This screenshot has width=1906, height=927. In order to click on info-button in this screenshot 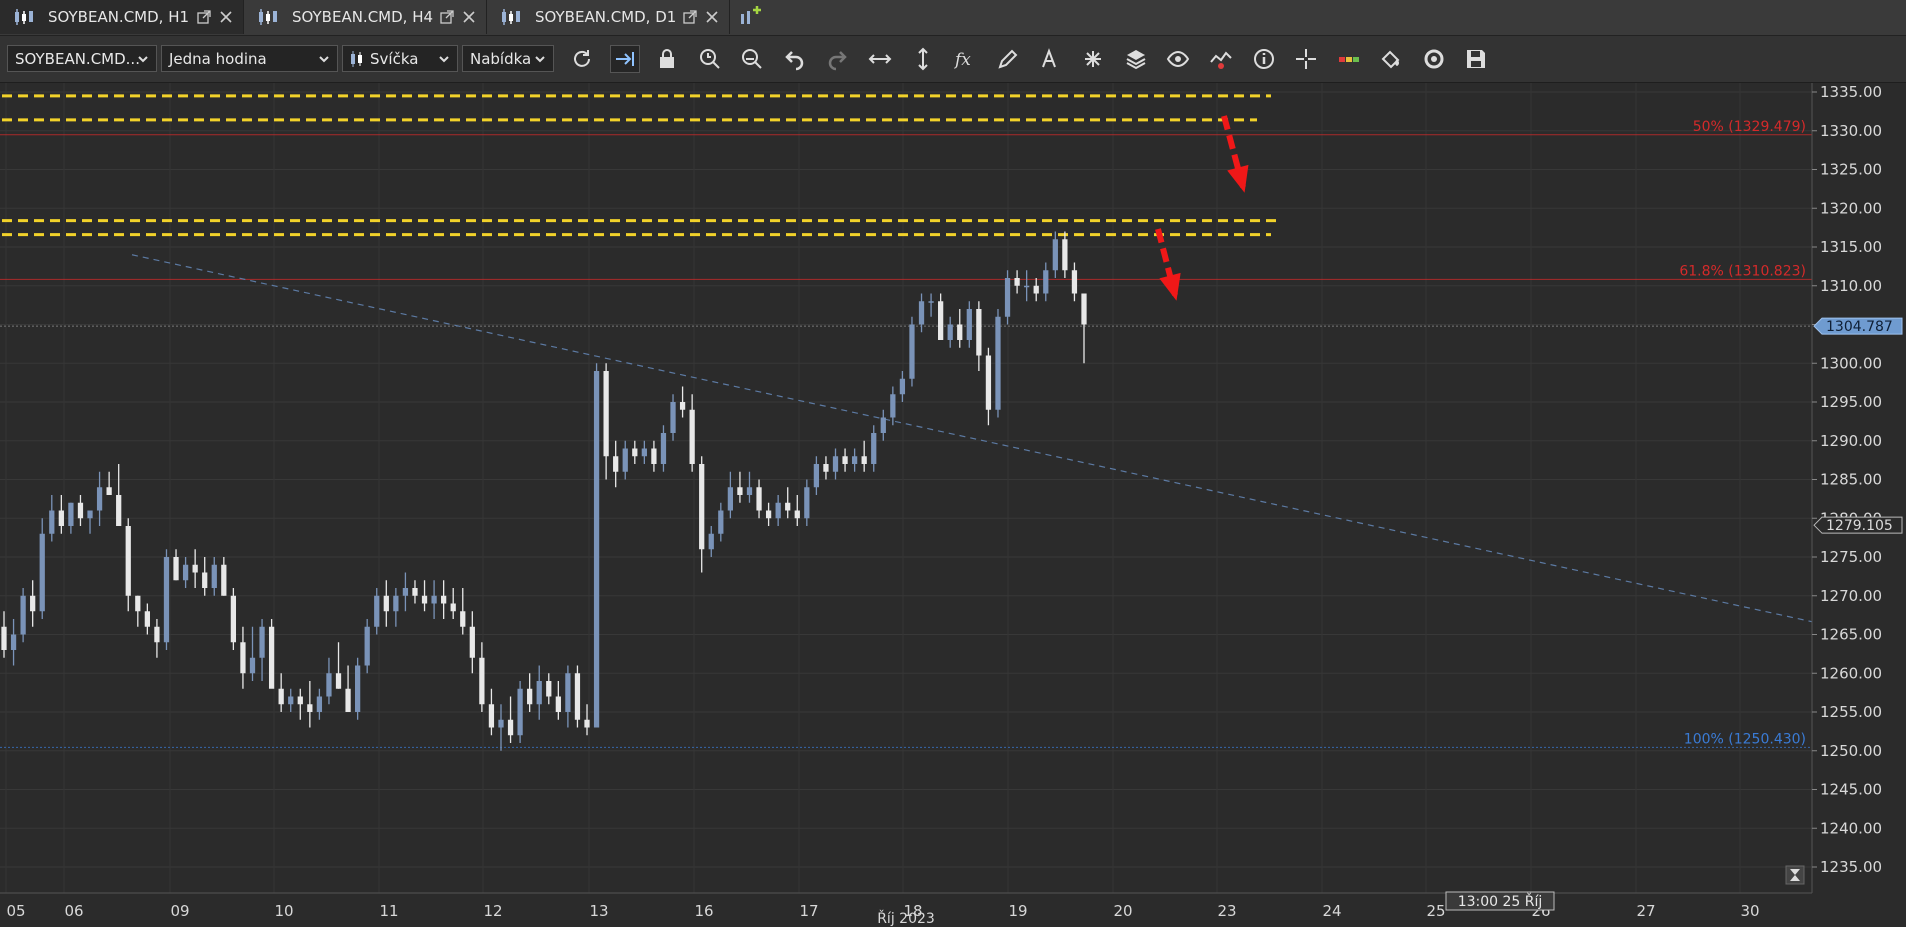, I will do `click(1264, 59)`.